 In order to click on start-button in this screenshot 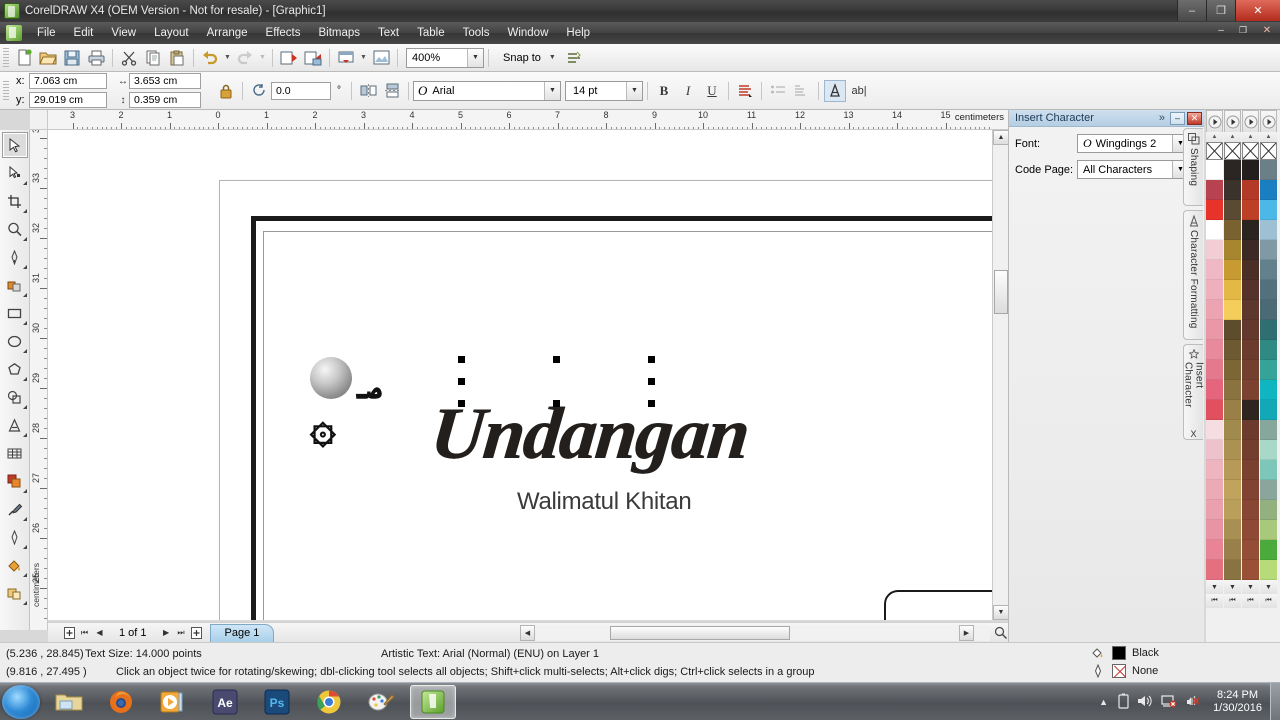, I will do `click(21, 701)`.